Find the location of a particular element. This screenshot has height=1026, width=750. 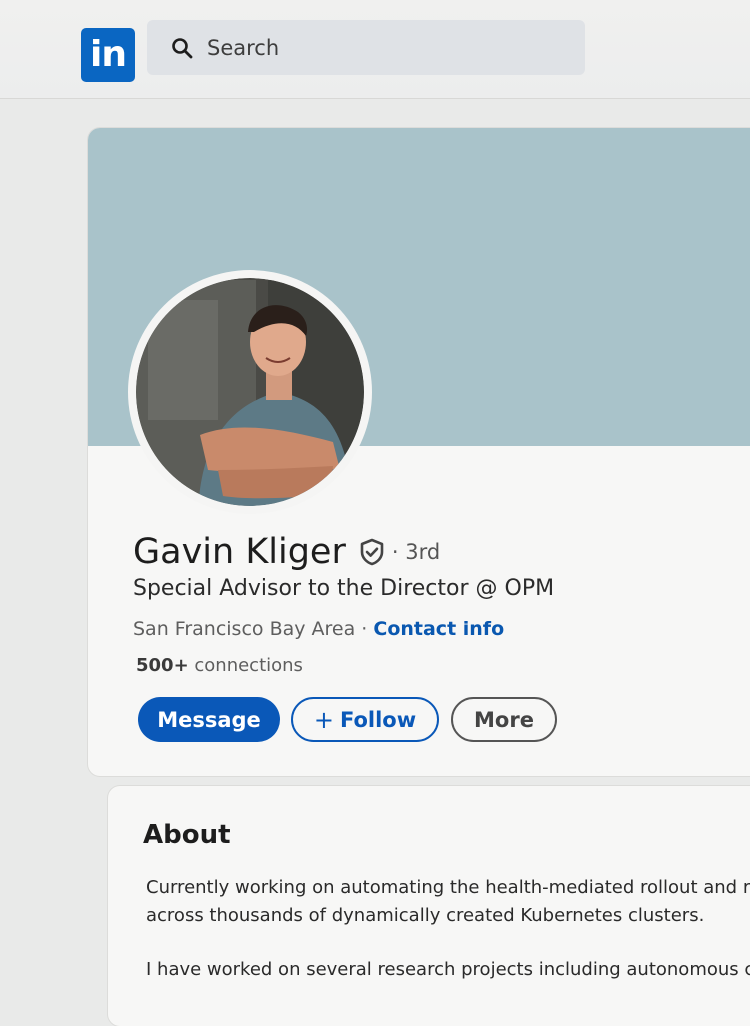

location-row: San Francisco Bay Area · Contact info is located at coordinates (318, 629).